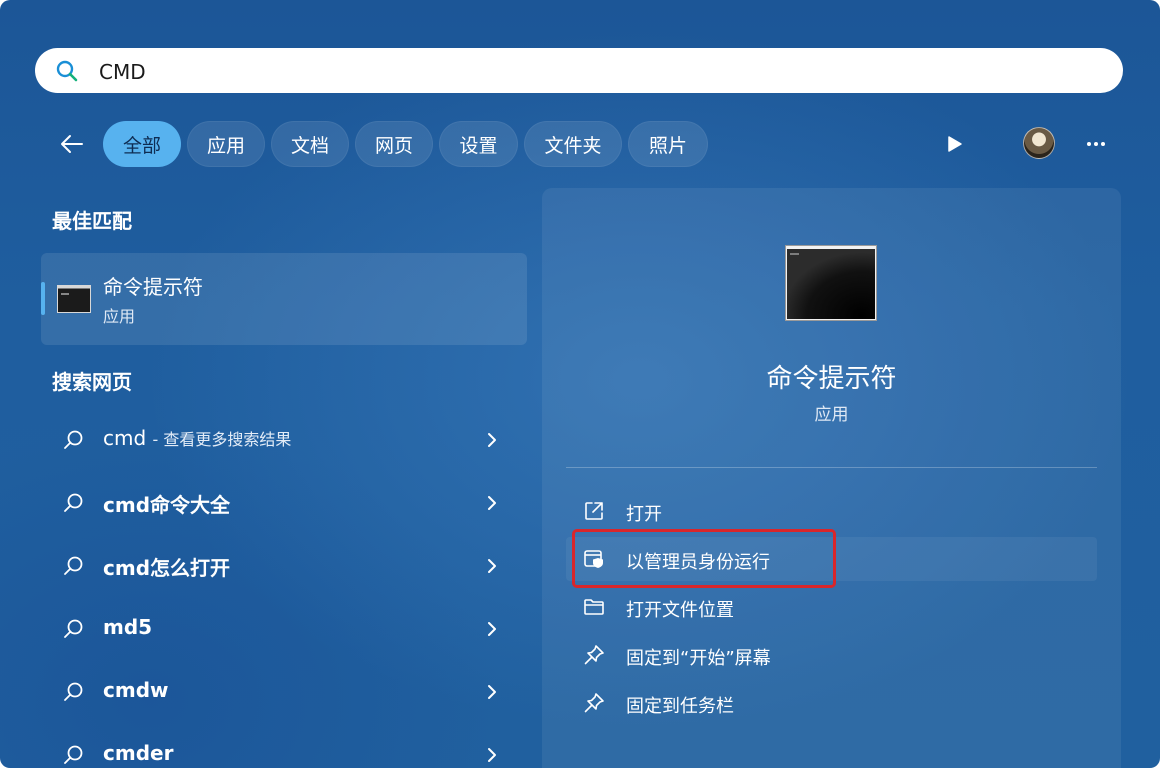 This screenshot has width=1160, height=768. I want to click on action-open-file-location: 打开文件位置, so click(831, 607).